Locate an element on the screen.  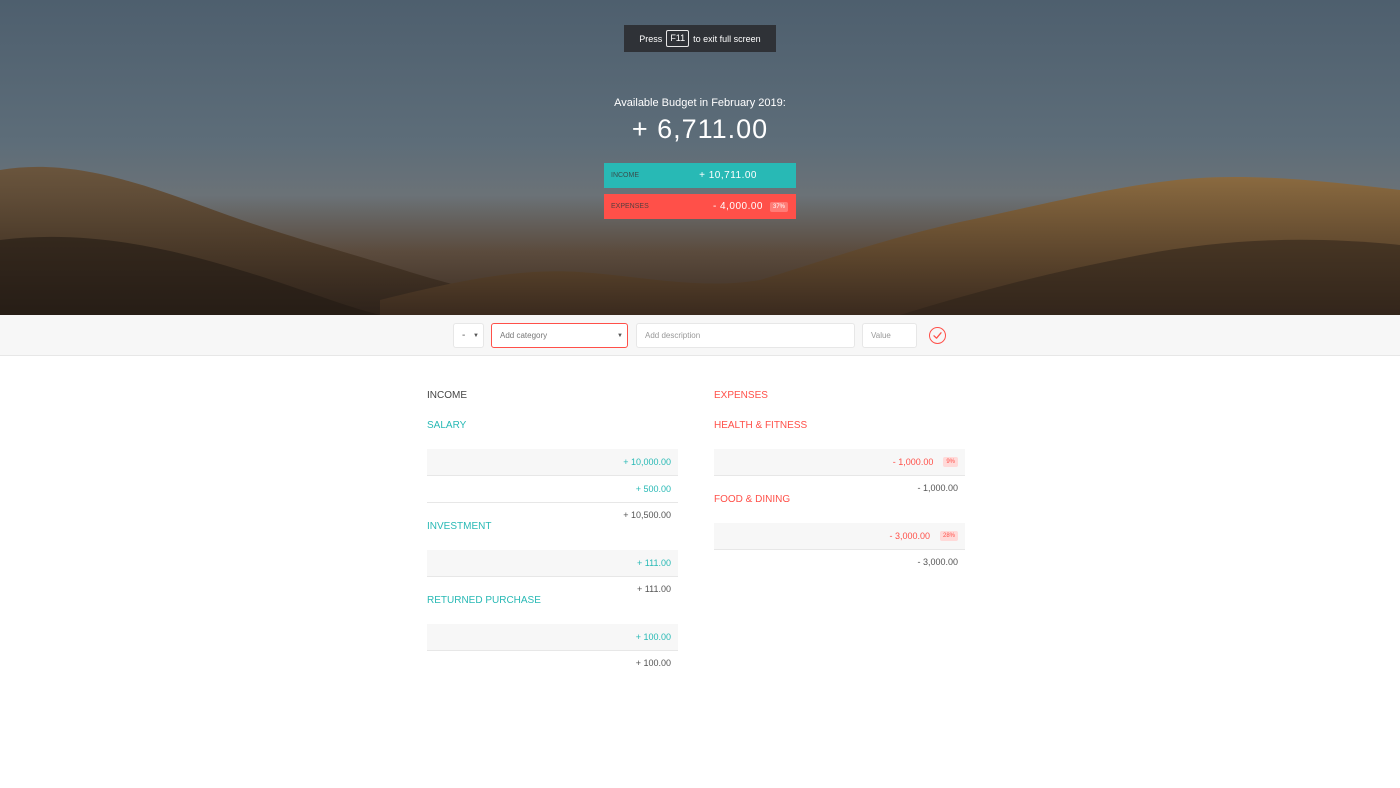
fullscreen-toast: Press F11 to exit full screen is located at coordinates (700, 38).